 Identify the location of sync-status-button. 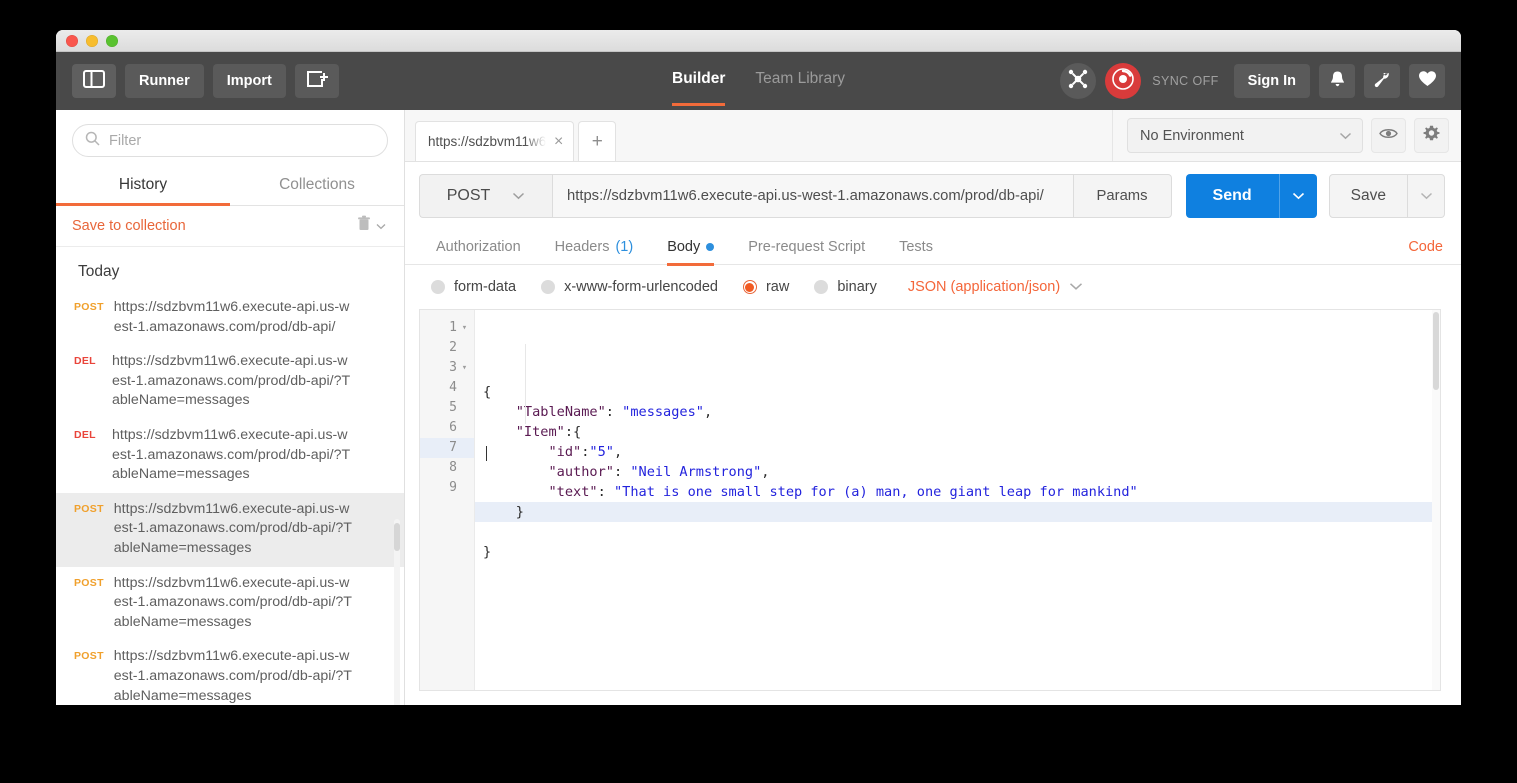
(1123, 81).